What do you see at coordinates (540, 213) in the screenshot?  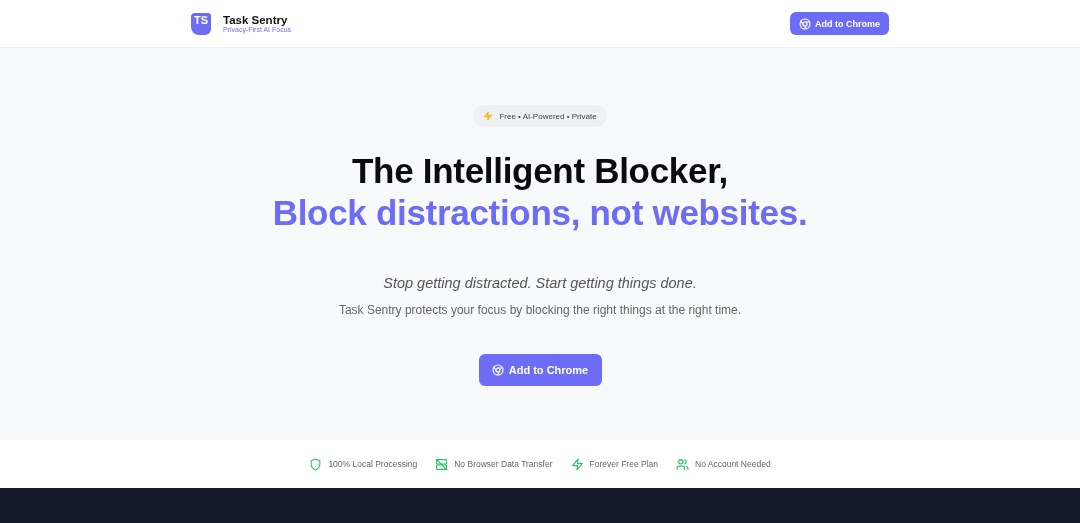 I see `hero-subtitle-accent: Block distractions, not websites.` at bounding box center [540, 213].